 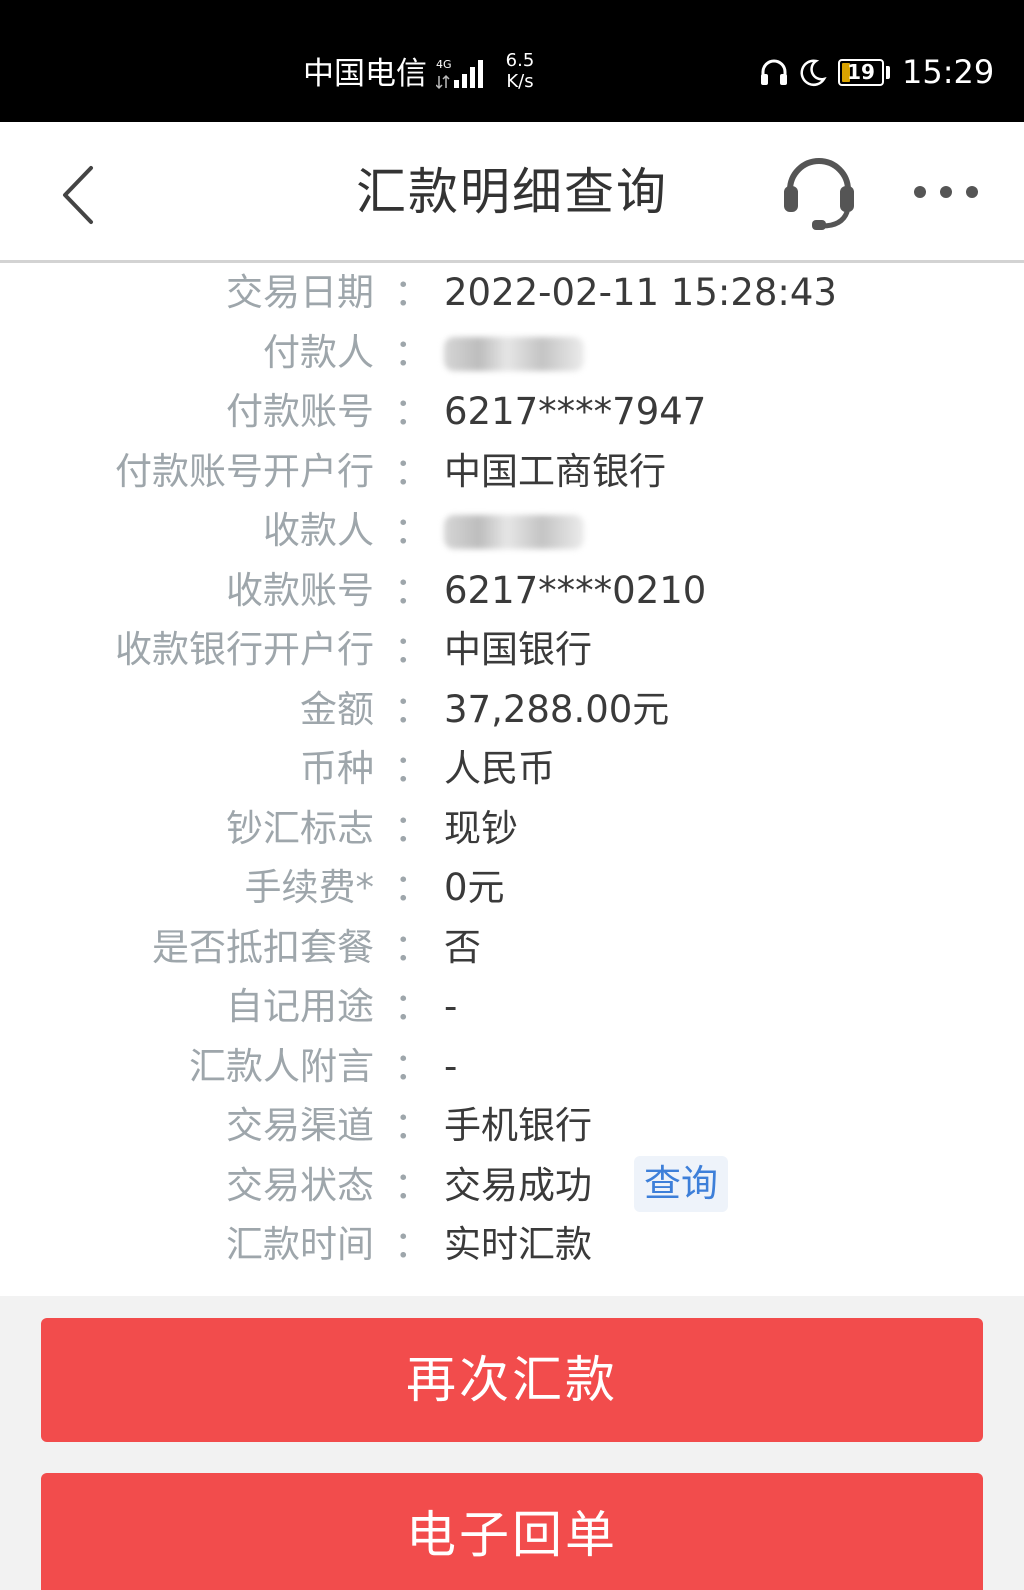 I want to click on detail-row-payer-account: 付款账号 ： 6217****7947, so click(x=512, y=412).